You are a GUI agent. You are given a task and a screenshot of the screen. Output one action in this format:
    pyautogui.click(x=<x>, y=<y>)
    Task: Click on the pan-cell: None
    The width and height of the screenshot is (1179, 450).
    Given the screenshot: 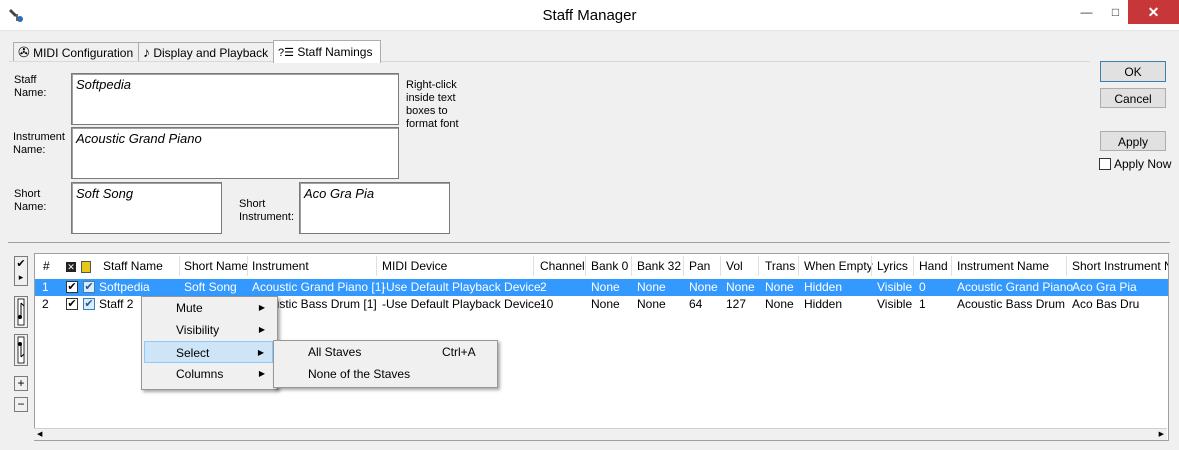 What is the action you would take?
    pyautogui.click(x=703, y=287)
    